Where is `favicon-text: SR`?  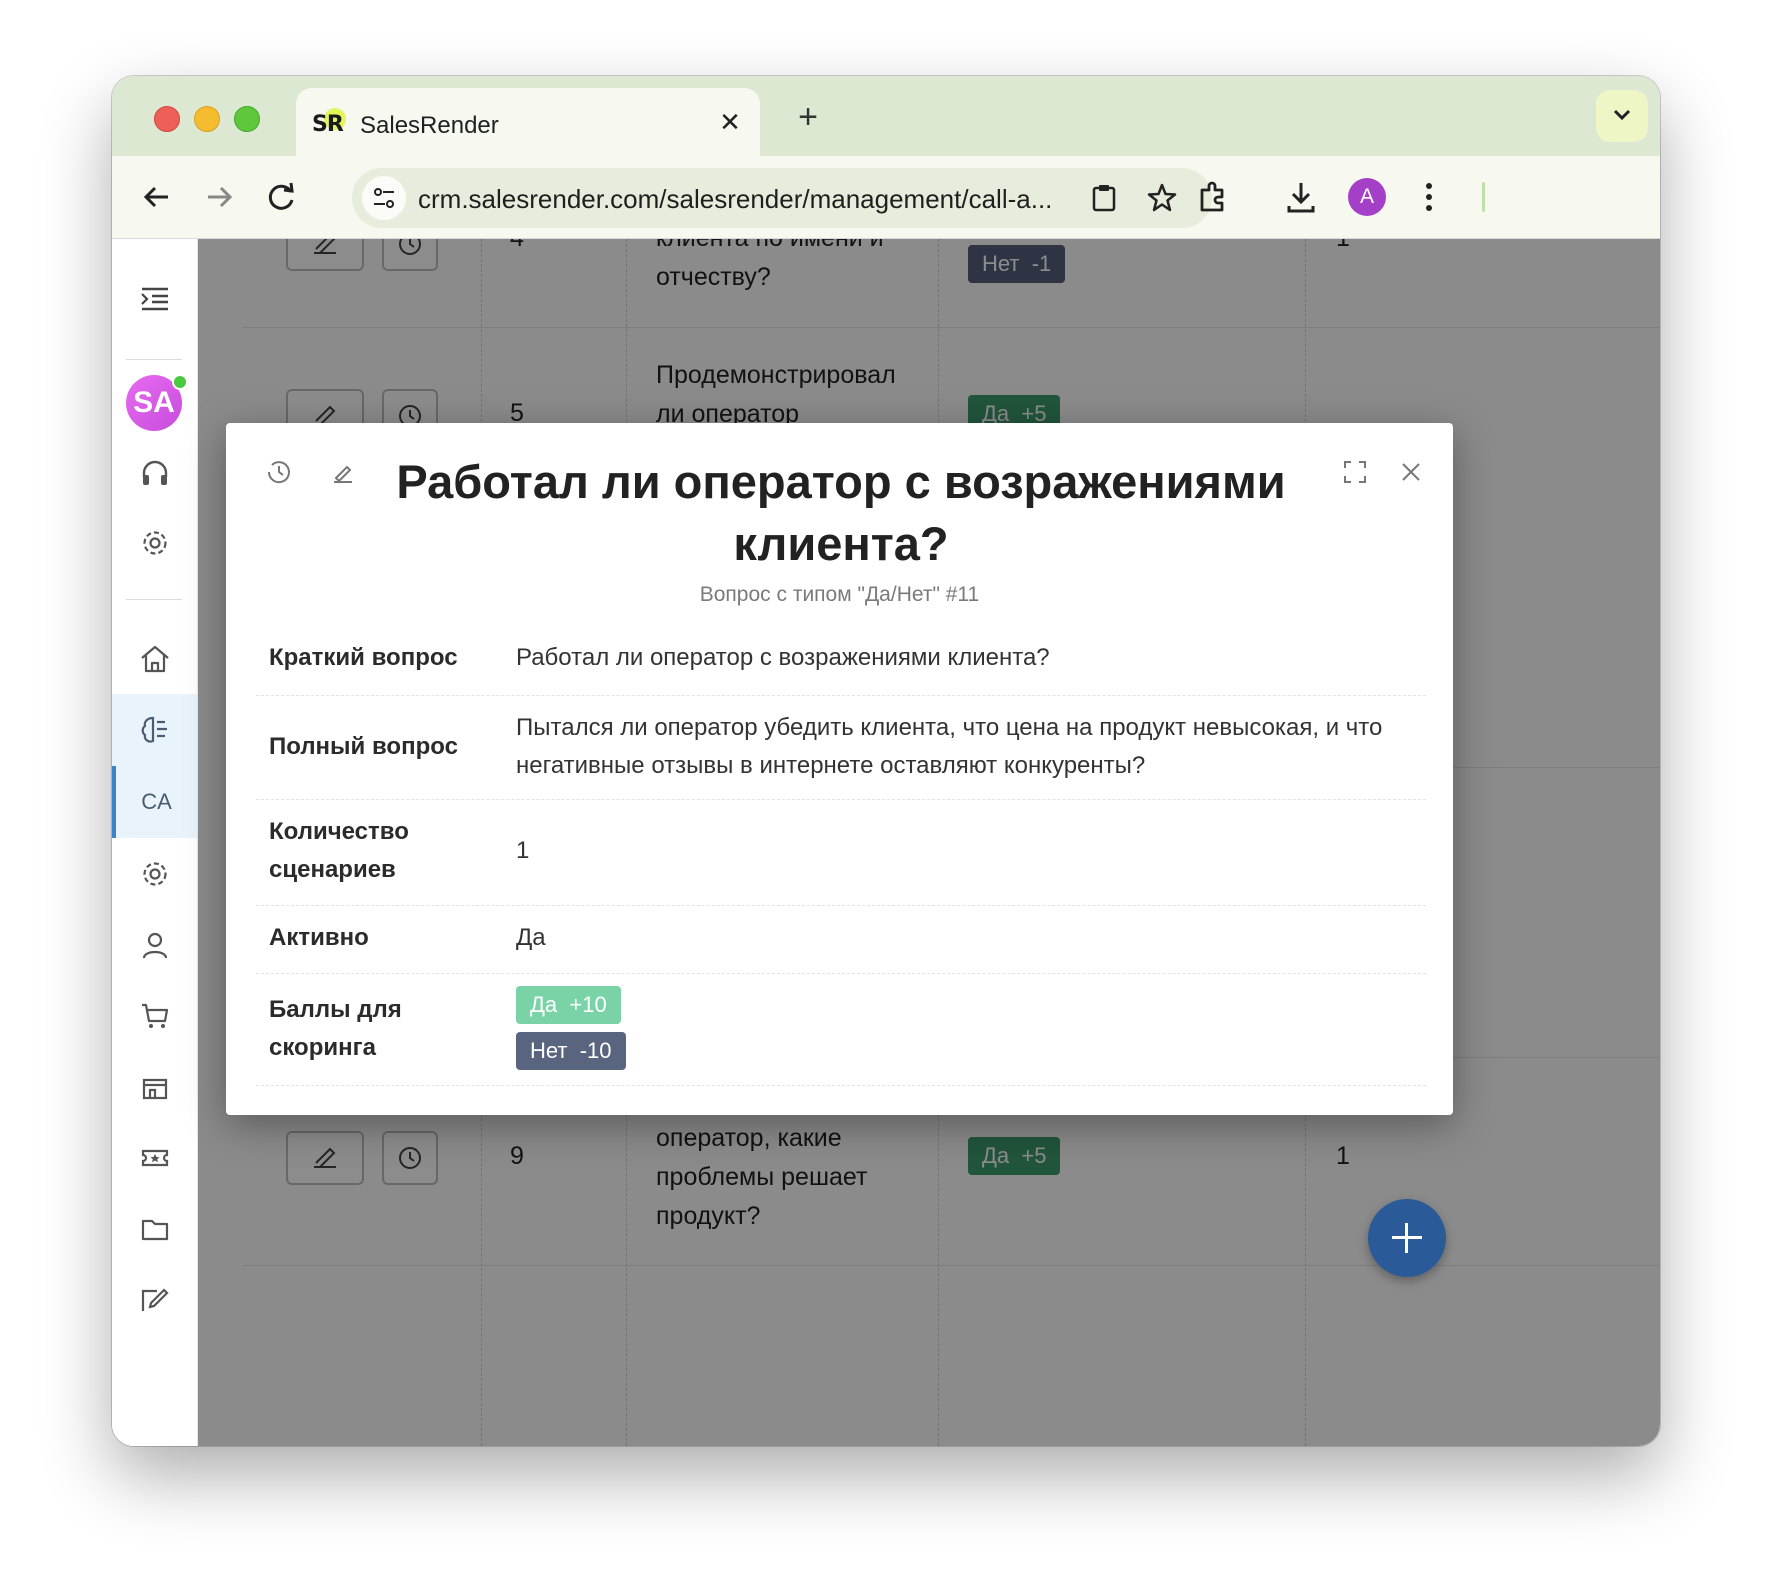
favicon-text: SR is located at coordinates (328, 124).